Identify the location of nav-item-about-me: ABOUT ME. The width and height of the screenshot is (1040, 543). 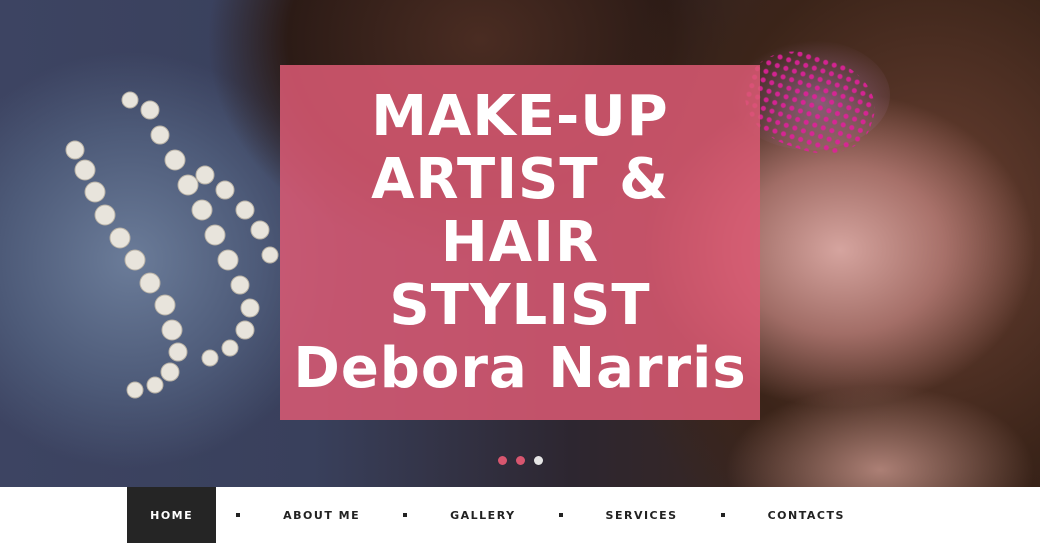
(321, 515).